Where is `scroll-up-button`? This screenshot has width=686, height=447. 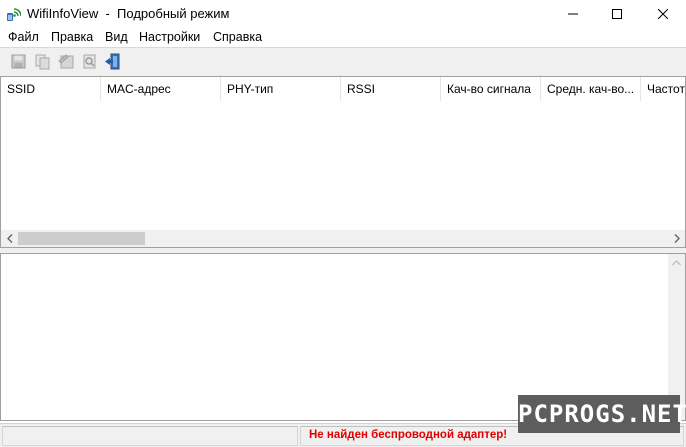 scroll-up-button is located at coordinates (676, 262).